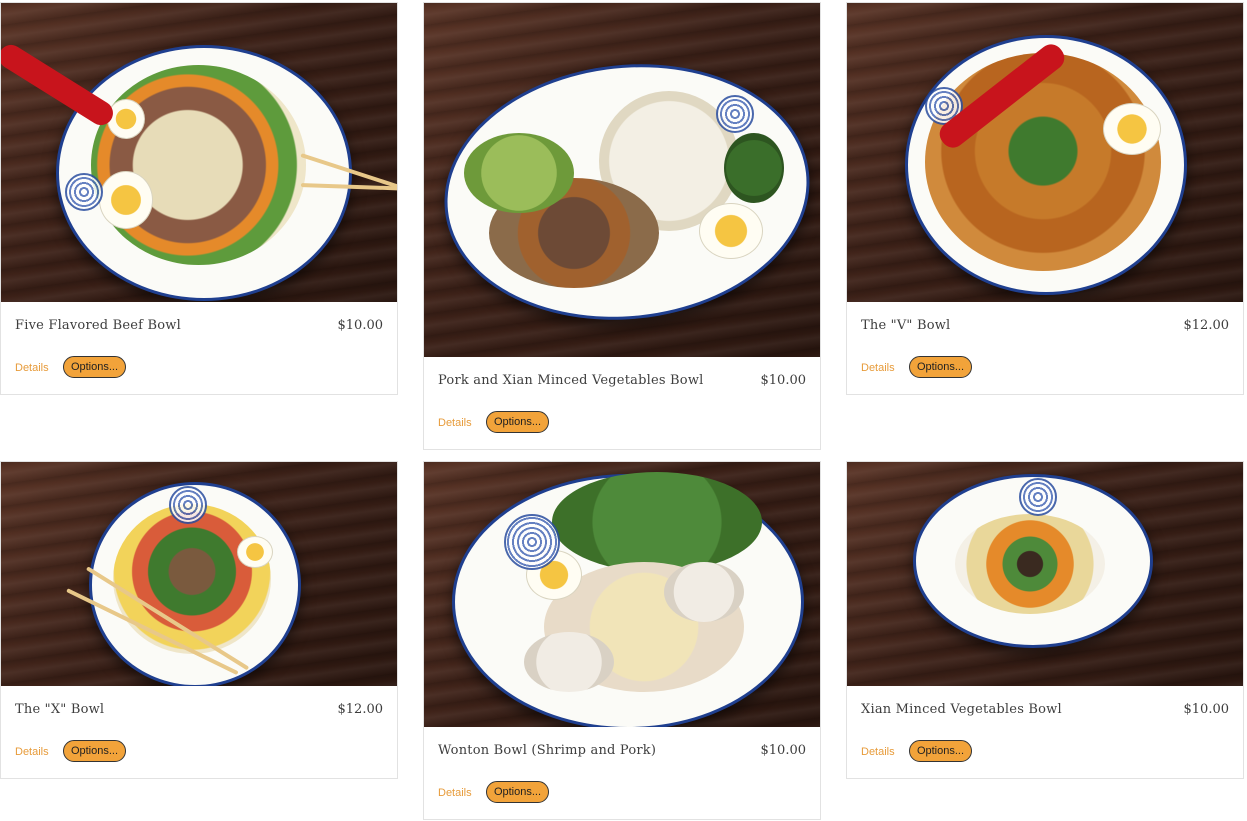 Image resolution: width=1247 pixels, height=821 pixels. Describe the element at coordinates (1043, 162) in the screenshot. I see `soup-image` at that location.